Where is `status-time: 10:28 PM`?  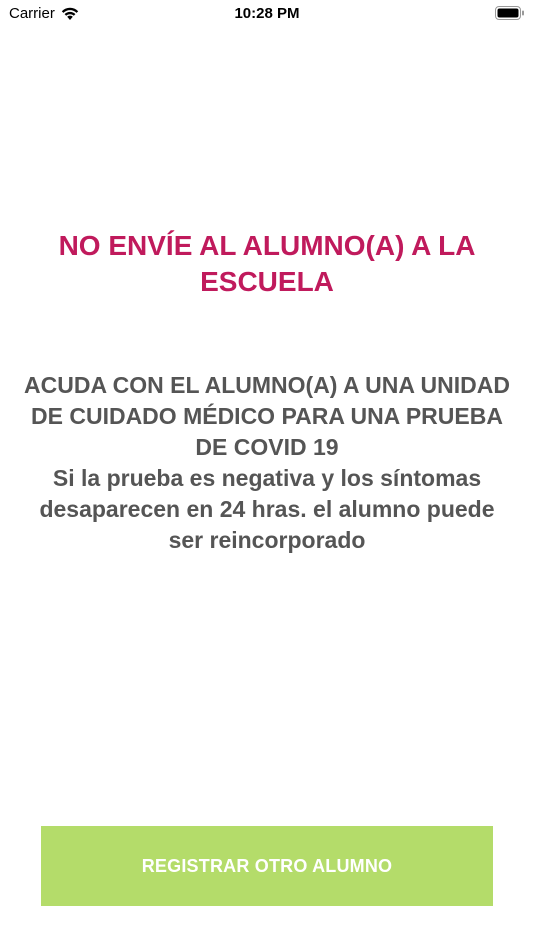
status-time: 10:28 PM is located at coordinates (267, 13).